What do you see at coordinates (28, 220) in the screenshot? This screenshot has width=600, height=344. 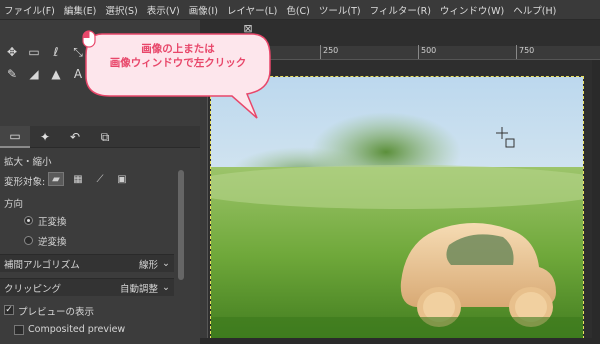 I see `direction-normal-radio` at bounding box center [28, 220].